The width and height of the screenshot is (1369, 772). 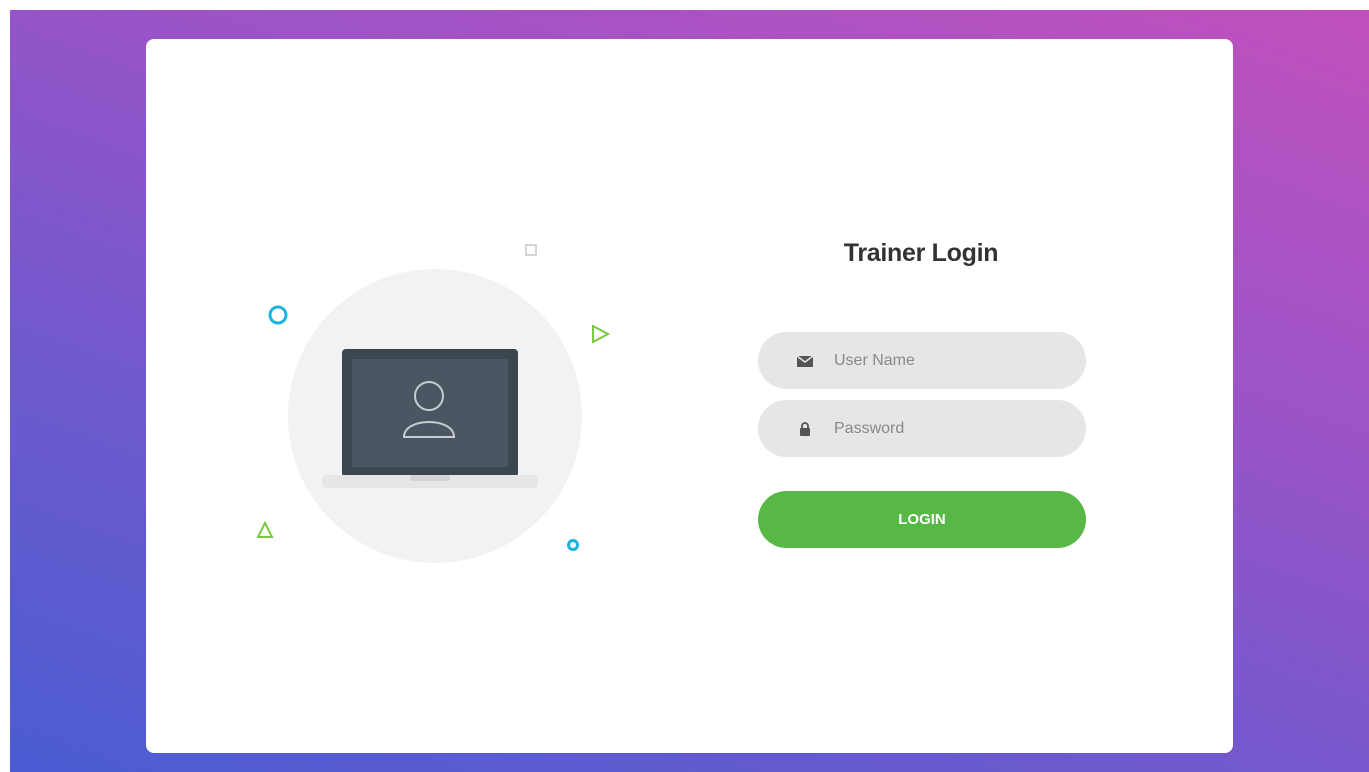 I want to click on password-field, so click(x=922, y=428).